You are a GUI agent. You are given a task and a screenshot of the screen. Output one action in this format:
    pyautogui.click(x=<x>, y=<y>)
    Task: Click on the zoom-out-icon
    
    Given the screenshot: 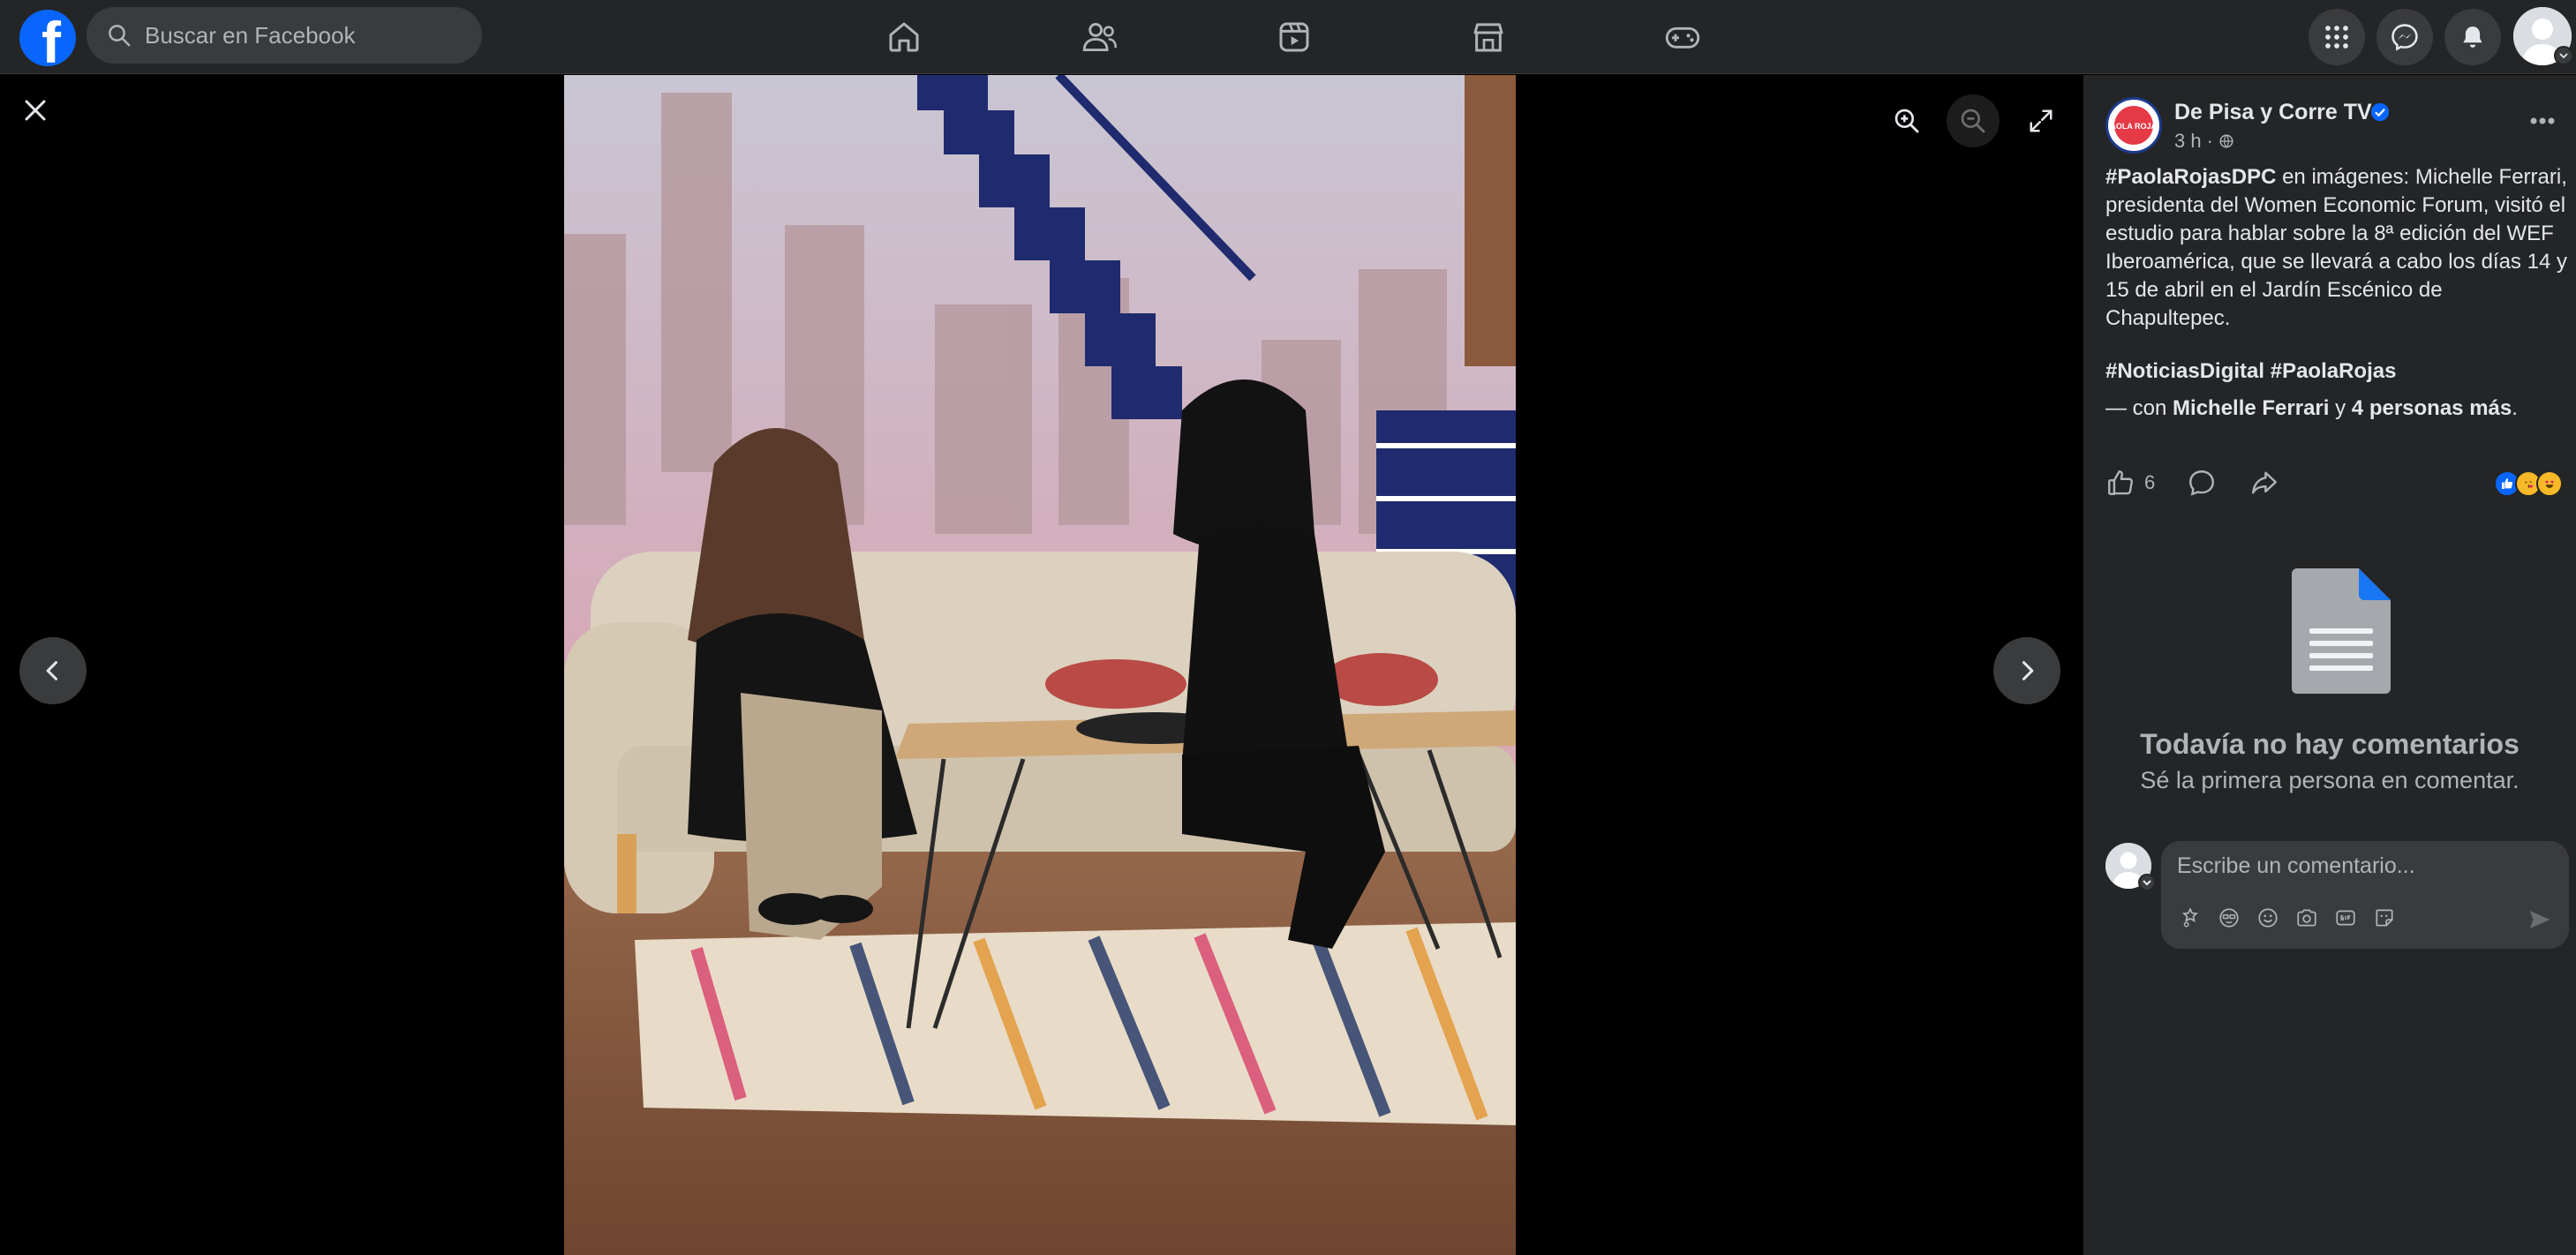 What is the action you would take?
    pyautogui.click(x=1973, y=121)
    